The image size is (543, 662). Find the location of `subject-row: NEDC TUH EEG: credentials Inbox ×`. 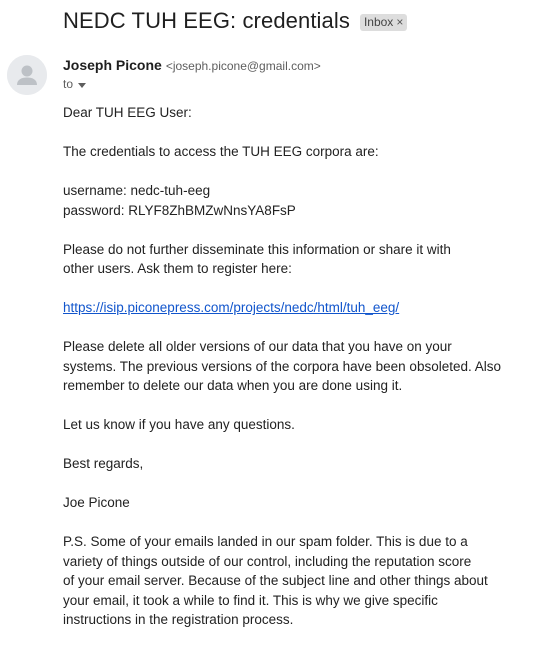

subject-row: NEDC TUH EEG: credentials Inbox × is located at coordinates (235, 21).